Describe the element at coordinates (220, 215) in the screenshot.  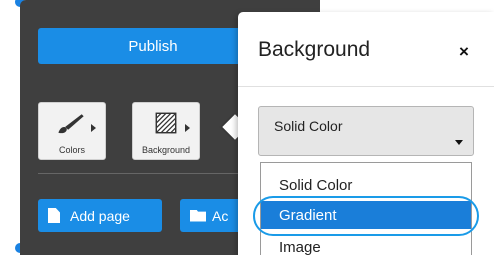
I see `add-folder-label: Ac` at that location.